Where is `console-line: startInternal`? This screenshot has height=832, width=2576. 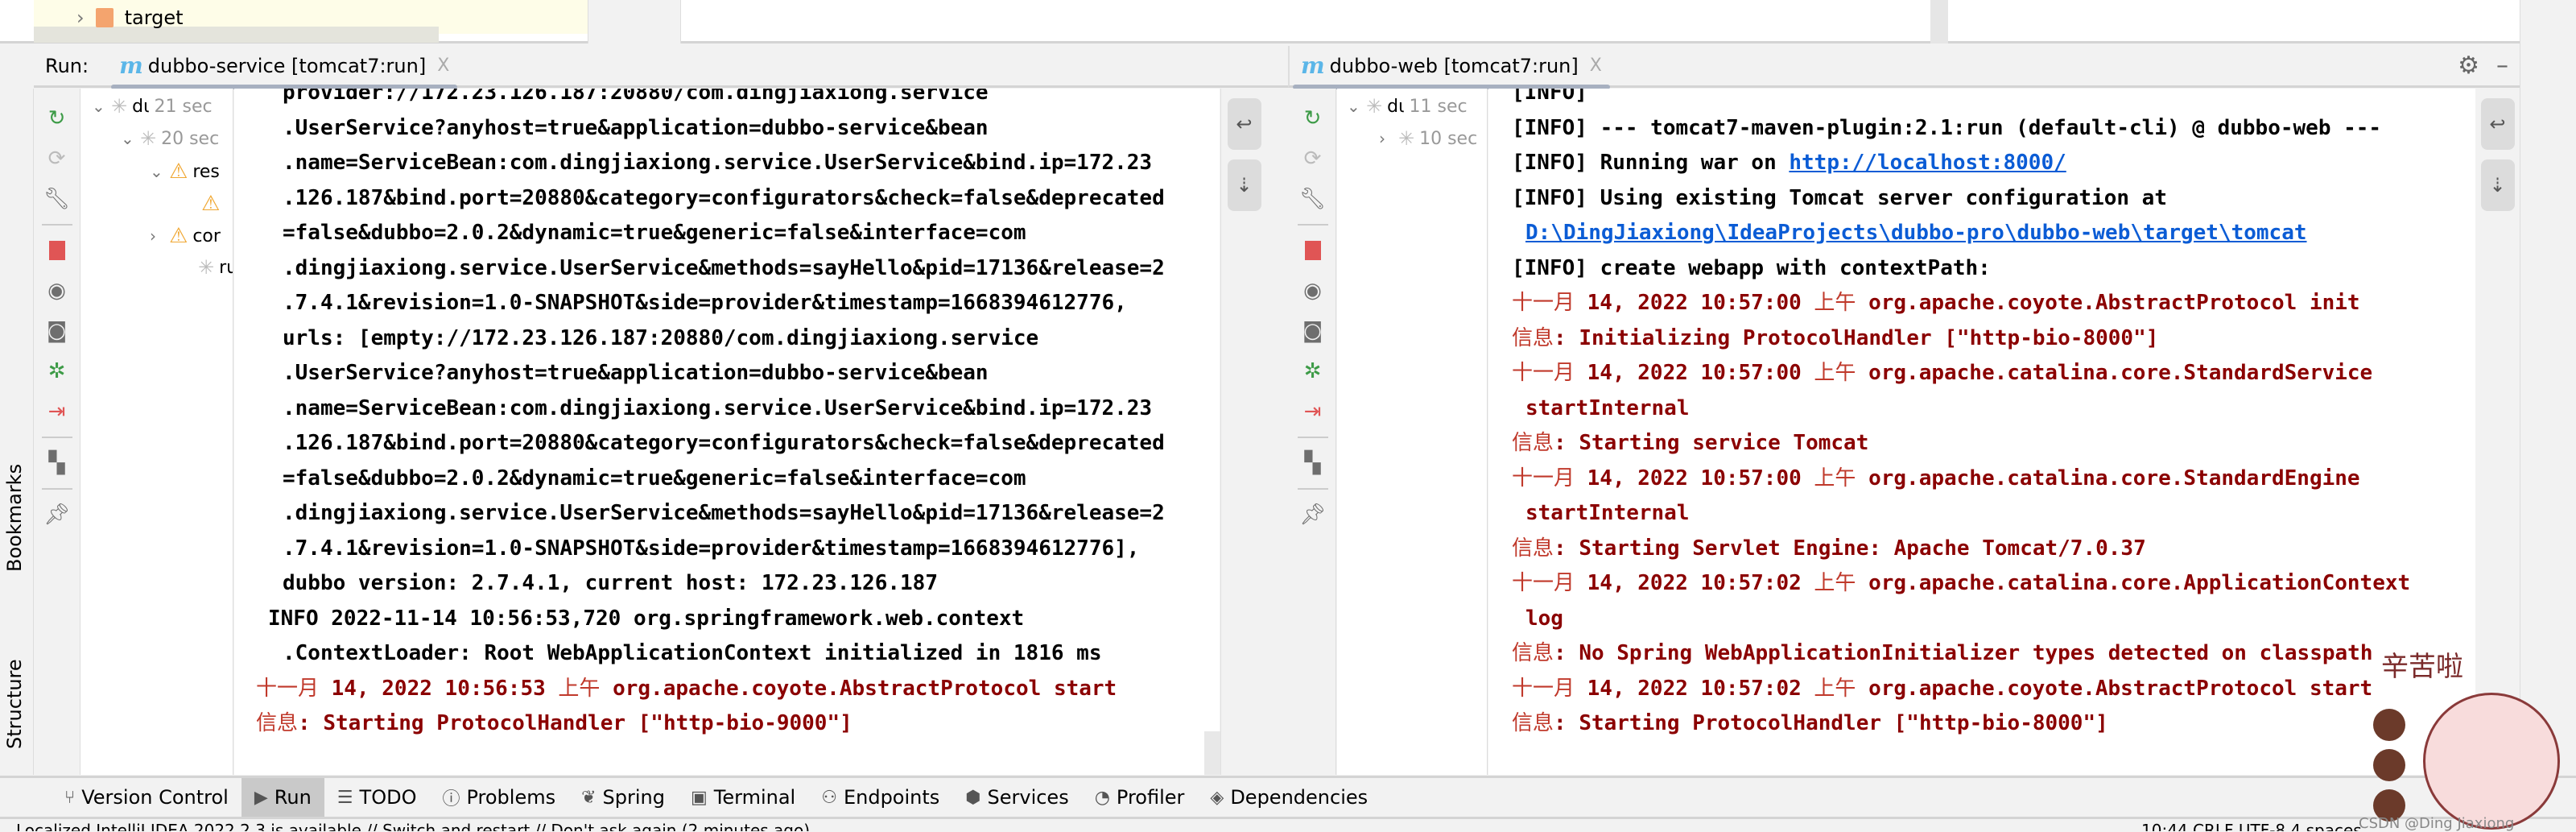 console-line: startInternal is located at coordinates (1607, 513).